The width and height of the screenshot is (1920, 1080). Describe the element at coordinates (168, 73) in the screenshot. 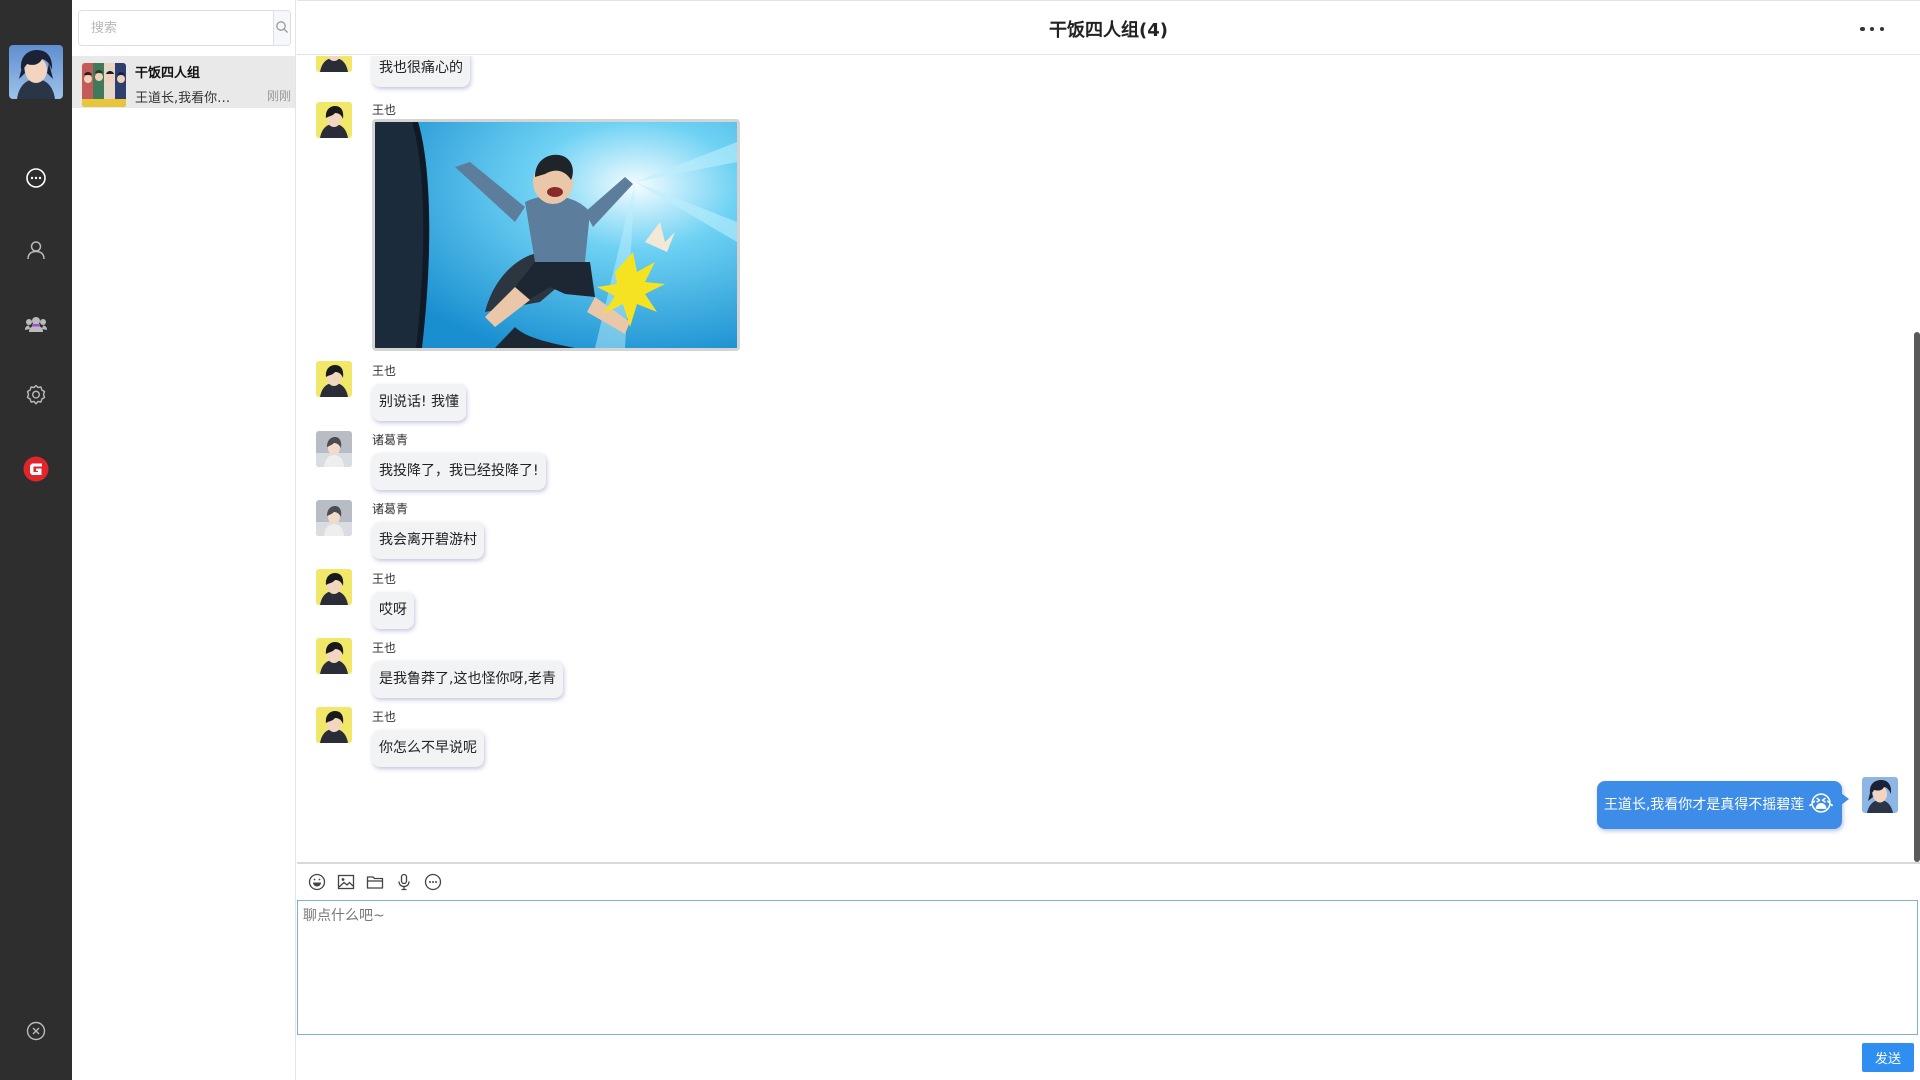

I see `session-name: 干饭四人组` at that location.